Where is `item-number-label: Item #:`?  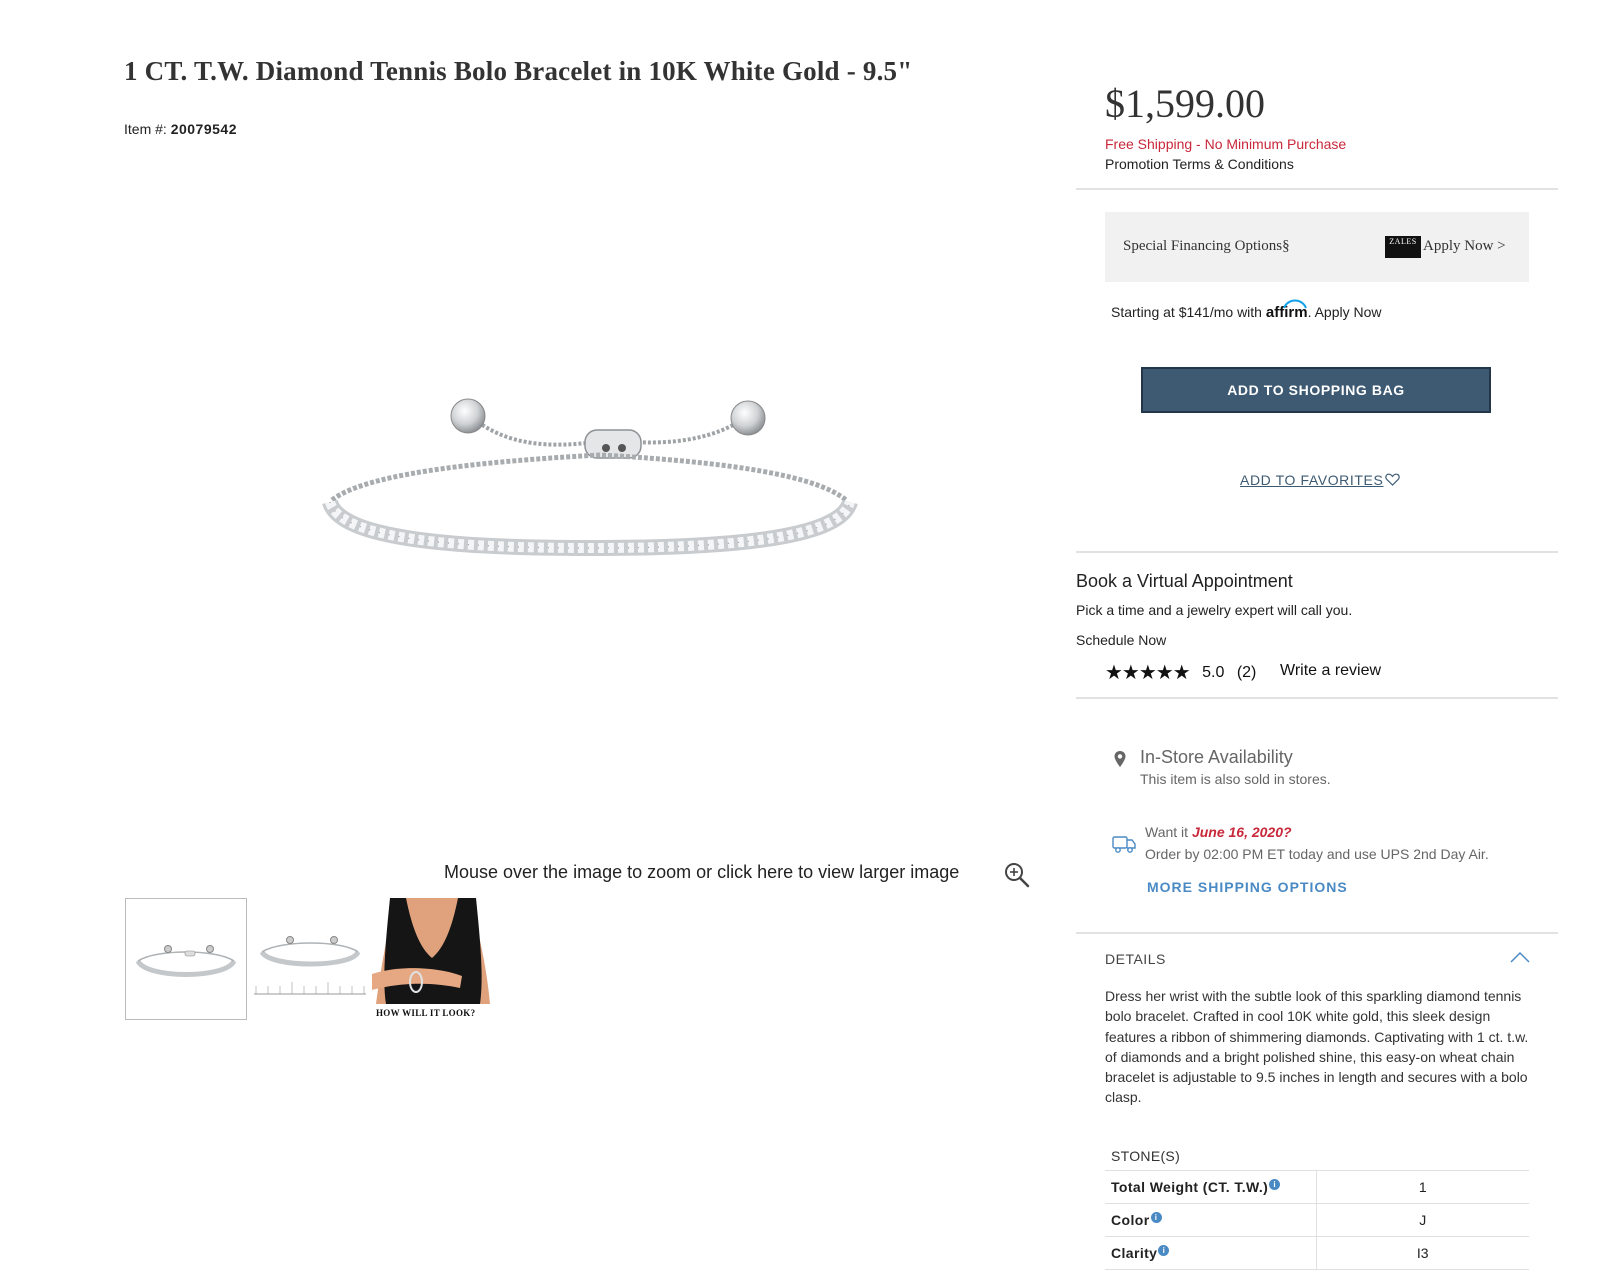
item-number-label: Item #: is located at coordinates (145, 129).